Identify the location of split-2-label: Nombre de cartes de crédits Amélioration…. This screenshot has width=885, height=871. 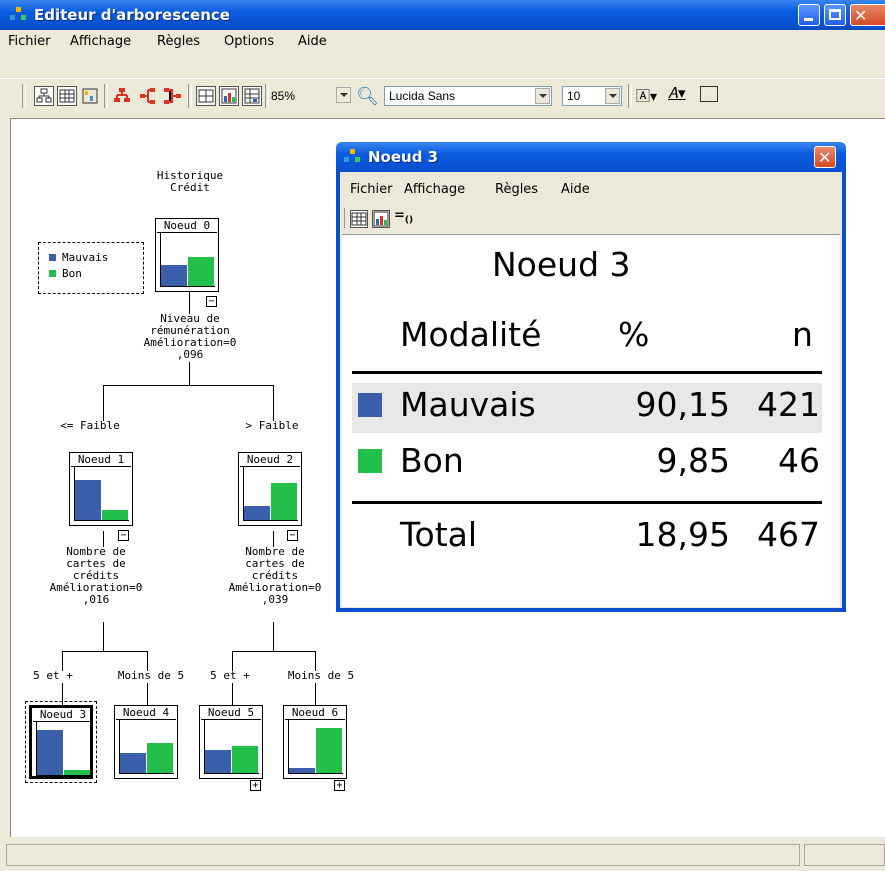
(275, 575).